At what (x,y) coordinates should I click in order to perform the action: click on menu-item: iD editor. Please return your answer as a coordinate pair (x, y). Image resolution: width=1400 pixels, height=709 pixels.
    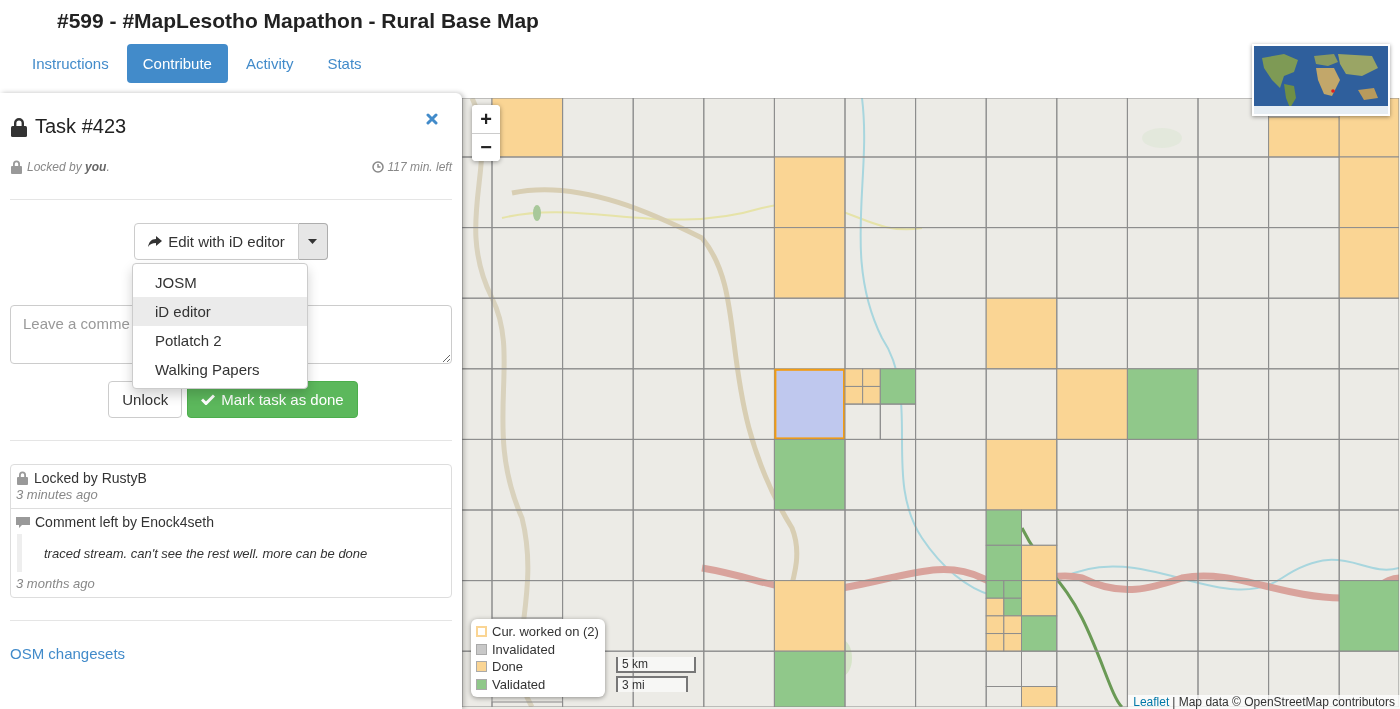
    Looking at the image, I should click on (220, 311).